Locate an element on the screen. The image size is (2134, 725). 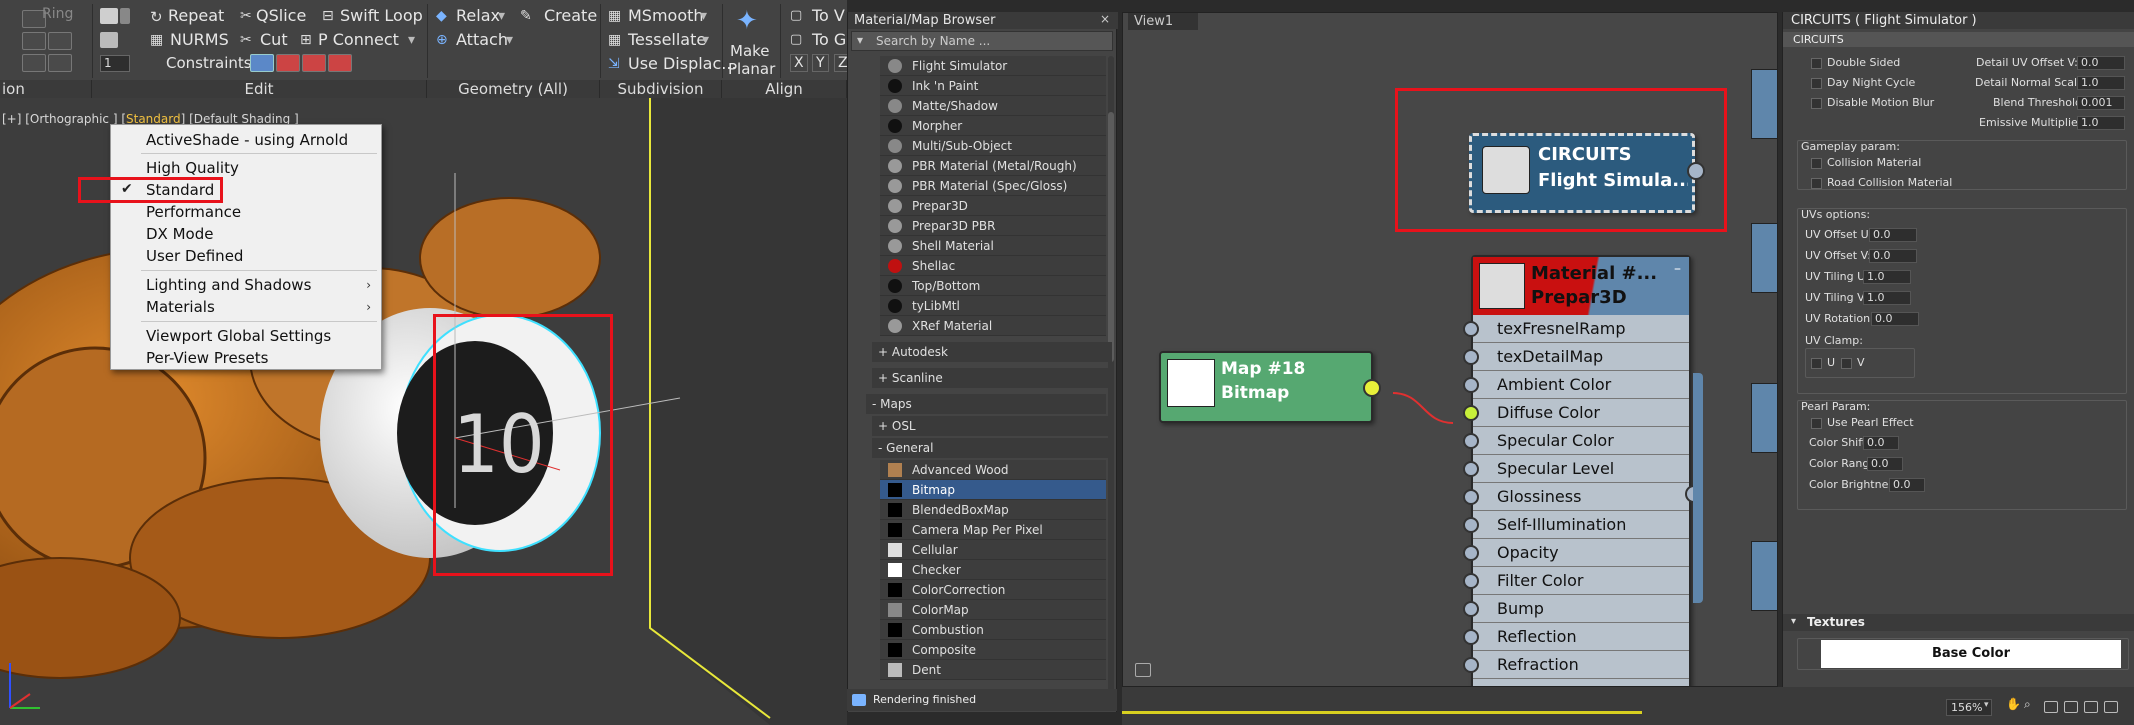
create-button: Create is located at coordinates (570, 15).